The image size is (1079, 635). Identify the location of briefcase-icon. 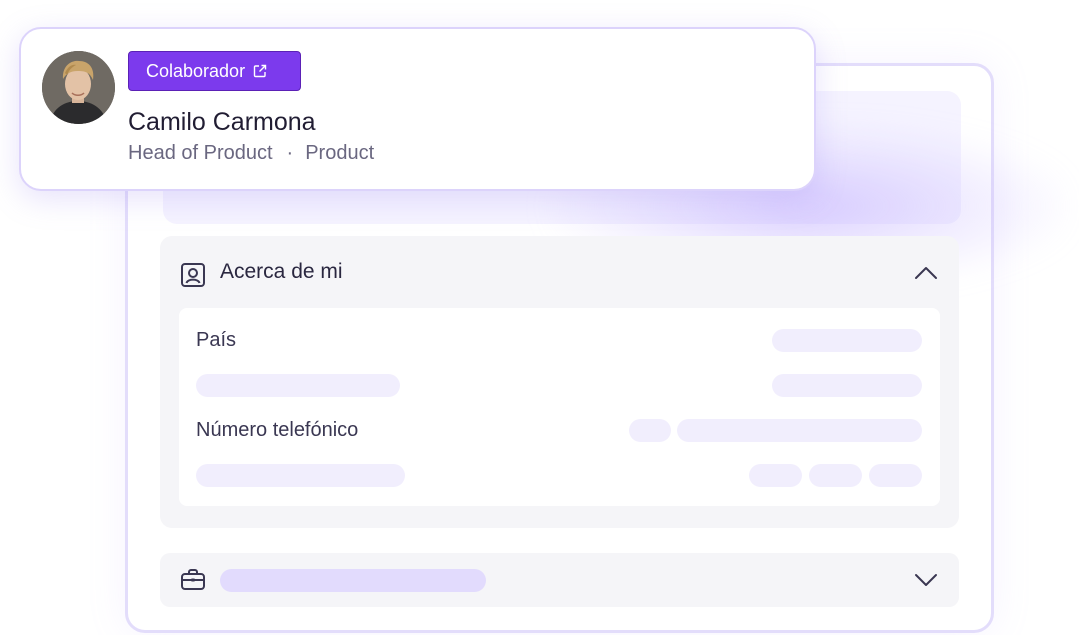
(193, 579).